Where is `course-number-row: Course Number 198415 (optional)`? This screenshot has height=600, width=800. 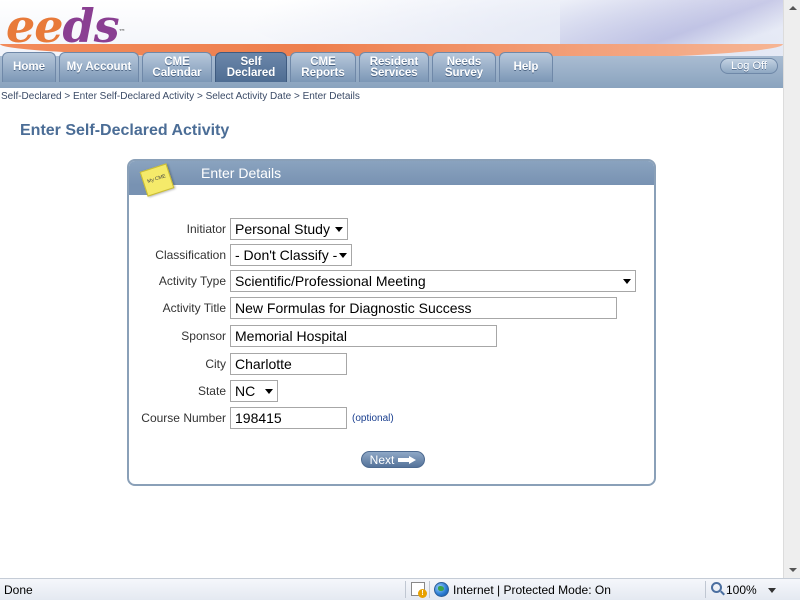
course-number-row: Course Number 198415 (optional) is located at coordinates (261, 418).